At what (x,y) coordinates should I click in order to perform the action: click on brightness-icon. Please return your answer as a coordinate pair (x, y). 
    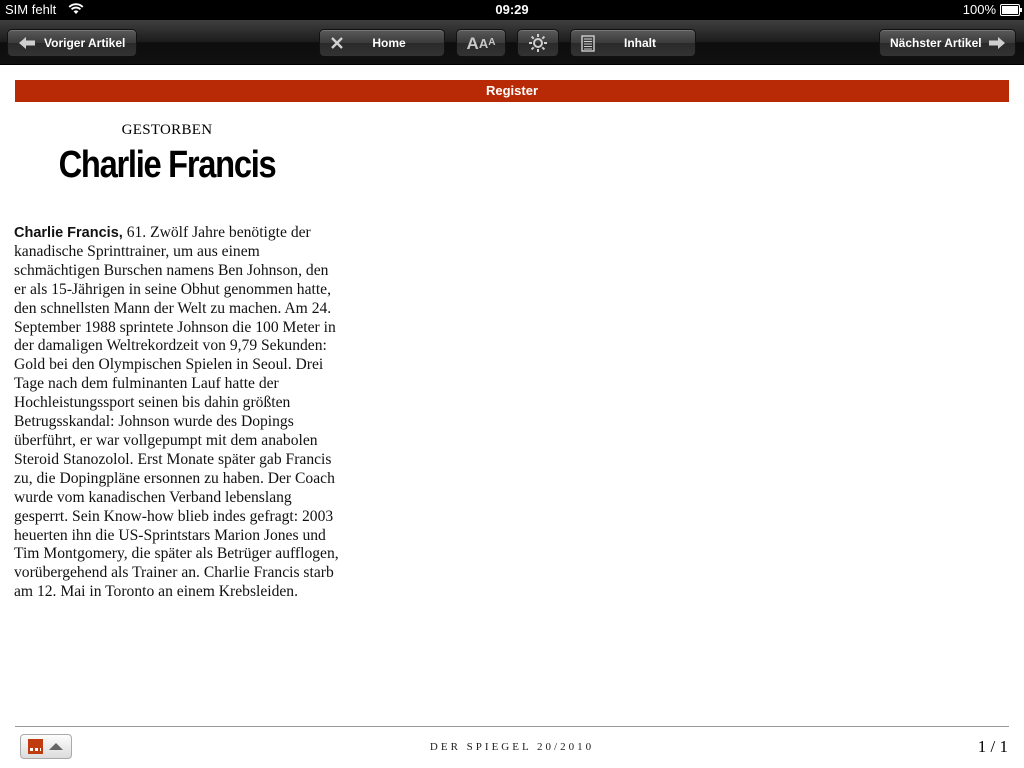
    Looking at the image, I should click on (538, 43).